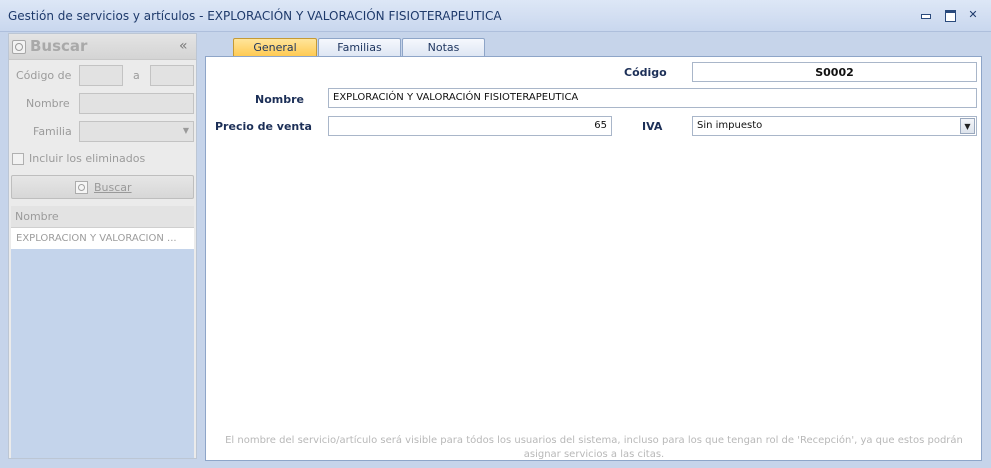 This screenshot has width=991, height=468. I want to click on include-deleted-label: Incluir los eliminados, so click(87, 158).